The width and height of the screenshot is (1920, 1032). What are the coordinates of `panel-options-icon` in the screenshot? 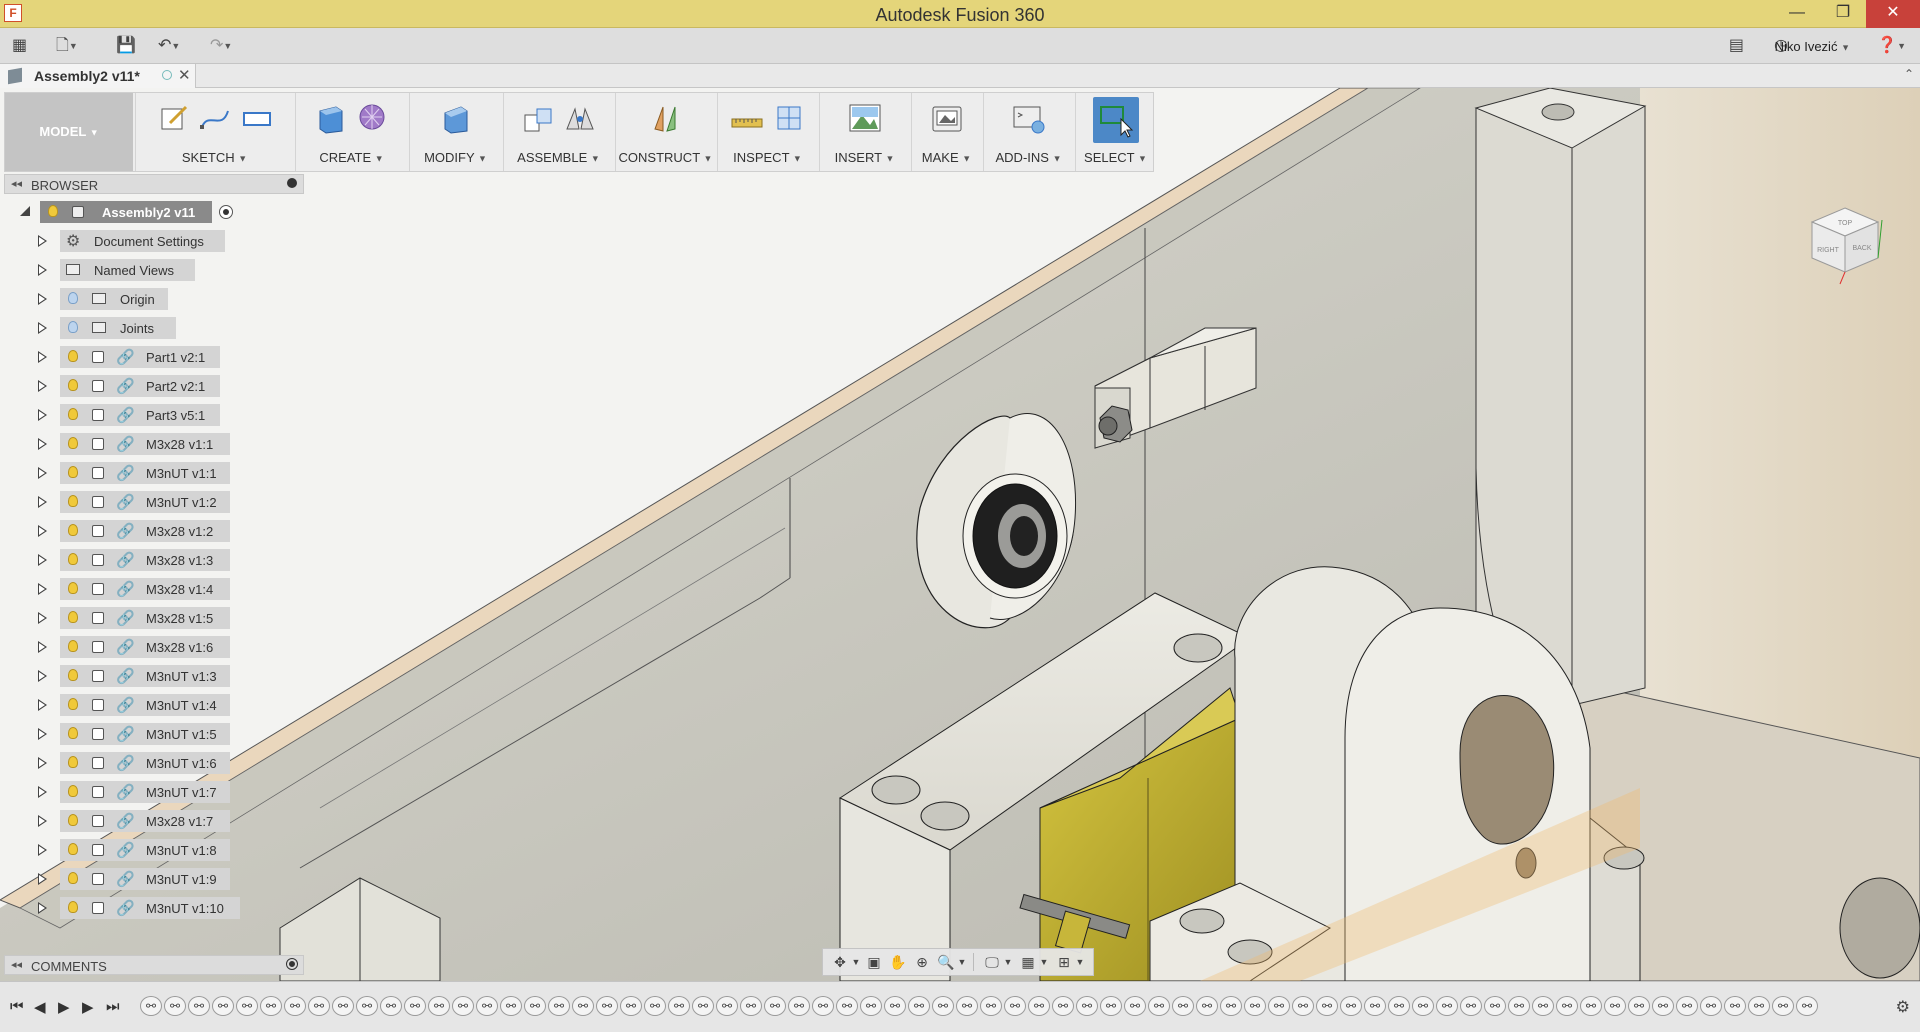 It's located at (292, 183).